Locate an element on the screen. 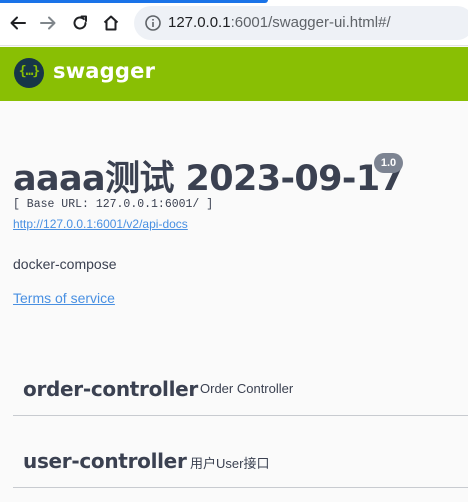 The width and height of the screenshot is (468, 502). back-arrow-icon is located at coordinates (18, 23).